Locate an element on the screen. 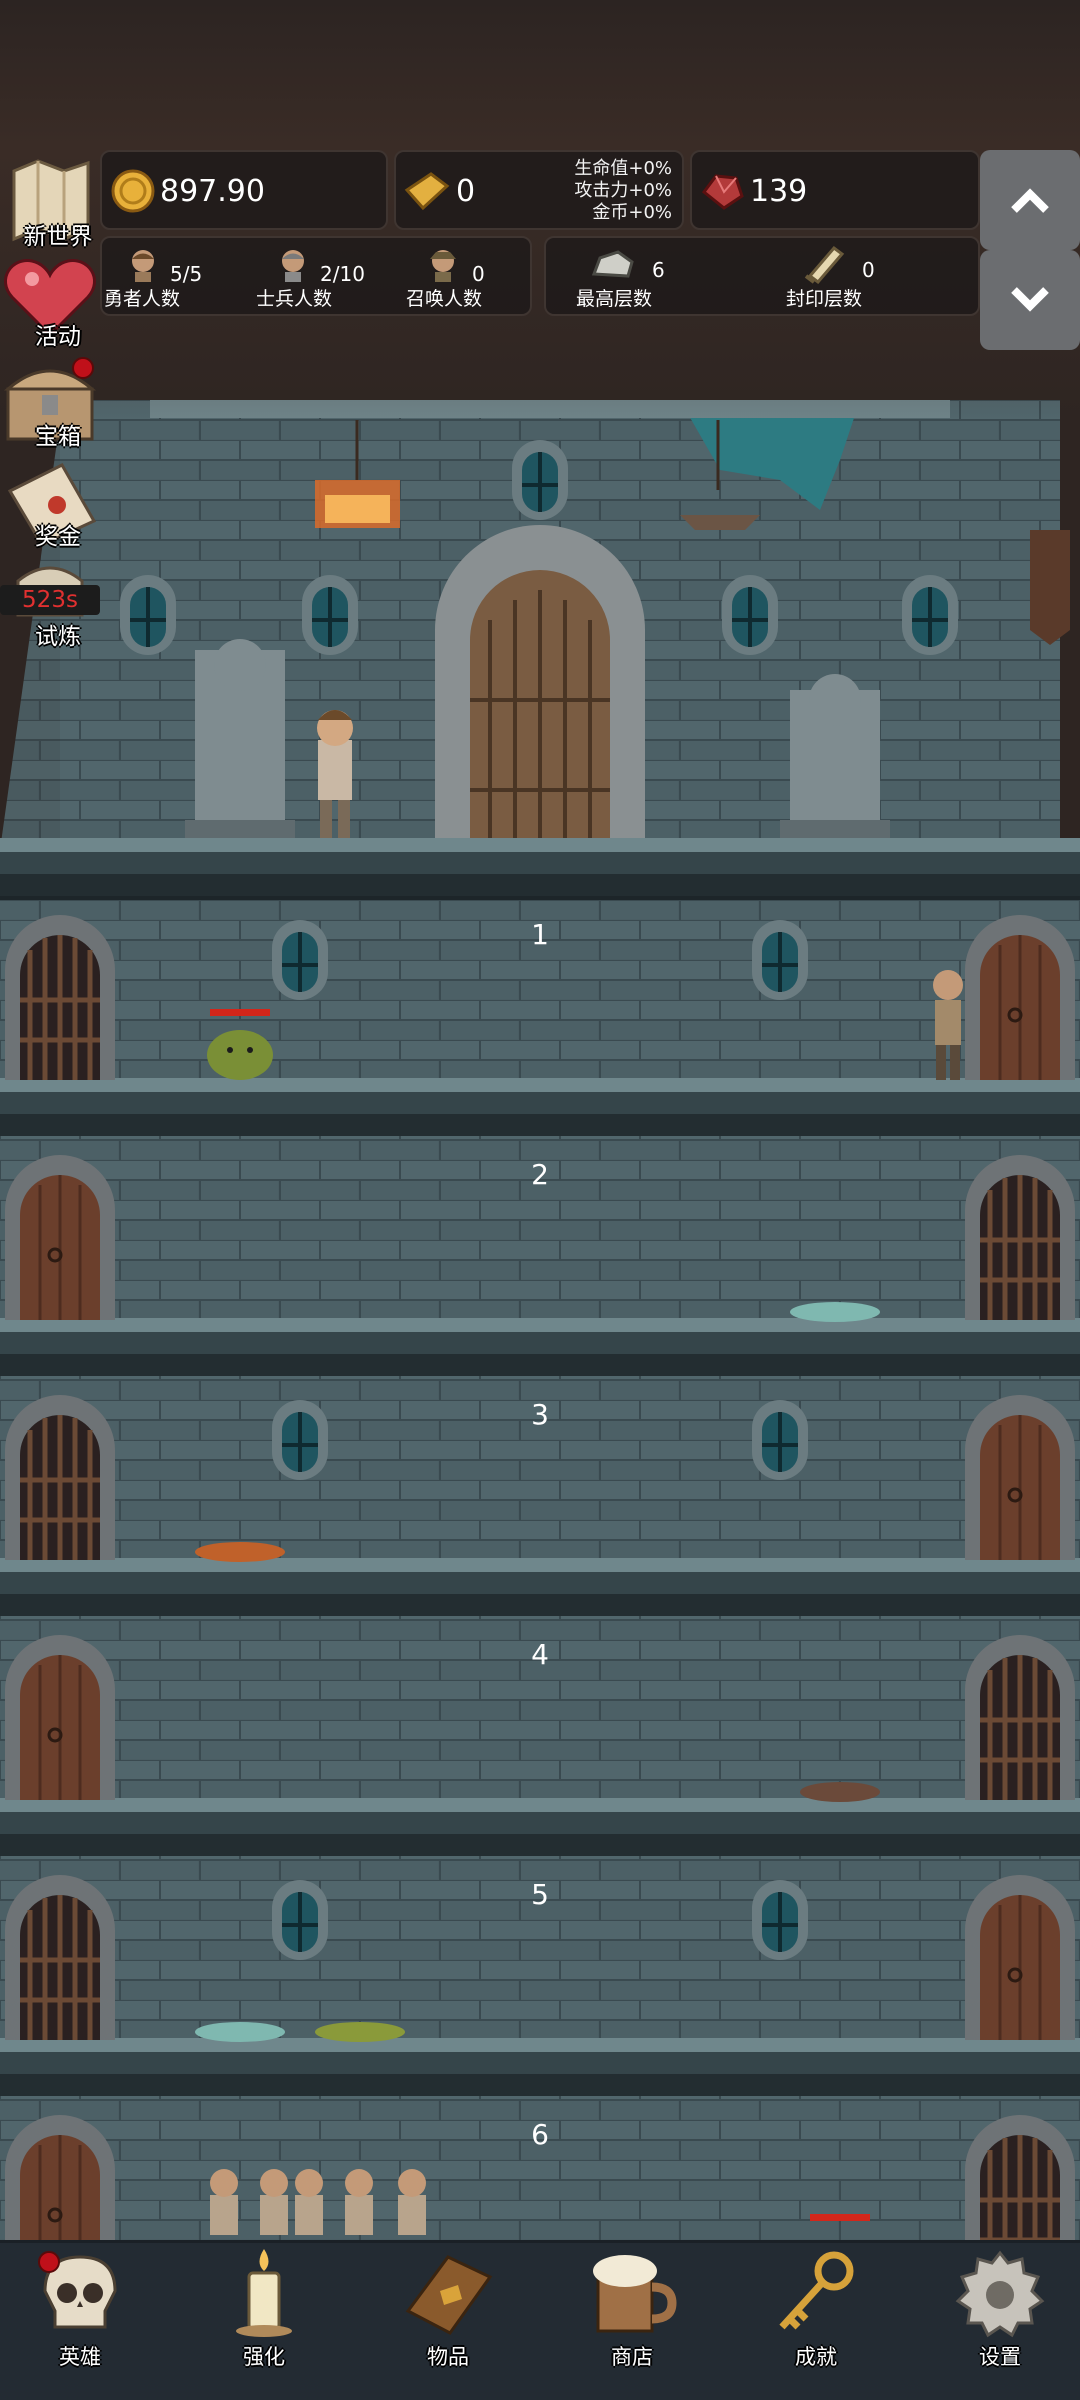 Image resolution: width=1080 pixels, height=2400 pixels. trial-timer: 523s is located at coordinates (50, 600).